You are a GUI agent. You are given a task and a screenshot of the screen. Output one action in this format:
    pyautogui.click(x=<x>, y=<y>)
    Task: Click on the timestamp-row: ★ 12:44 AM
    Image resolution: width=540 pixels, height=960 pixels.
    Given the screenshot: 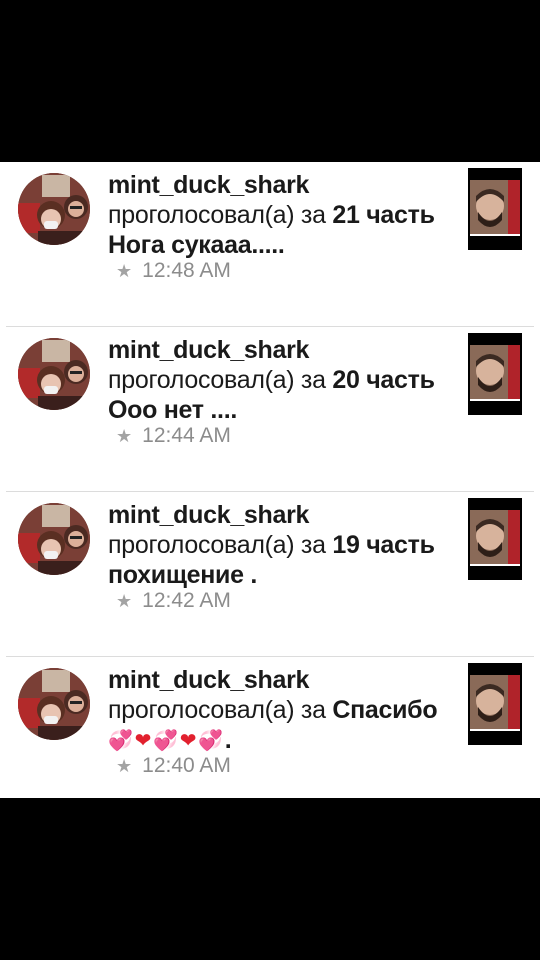 What is the action you would take?
    pyautogui.click(x=173, y=436)
    